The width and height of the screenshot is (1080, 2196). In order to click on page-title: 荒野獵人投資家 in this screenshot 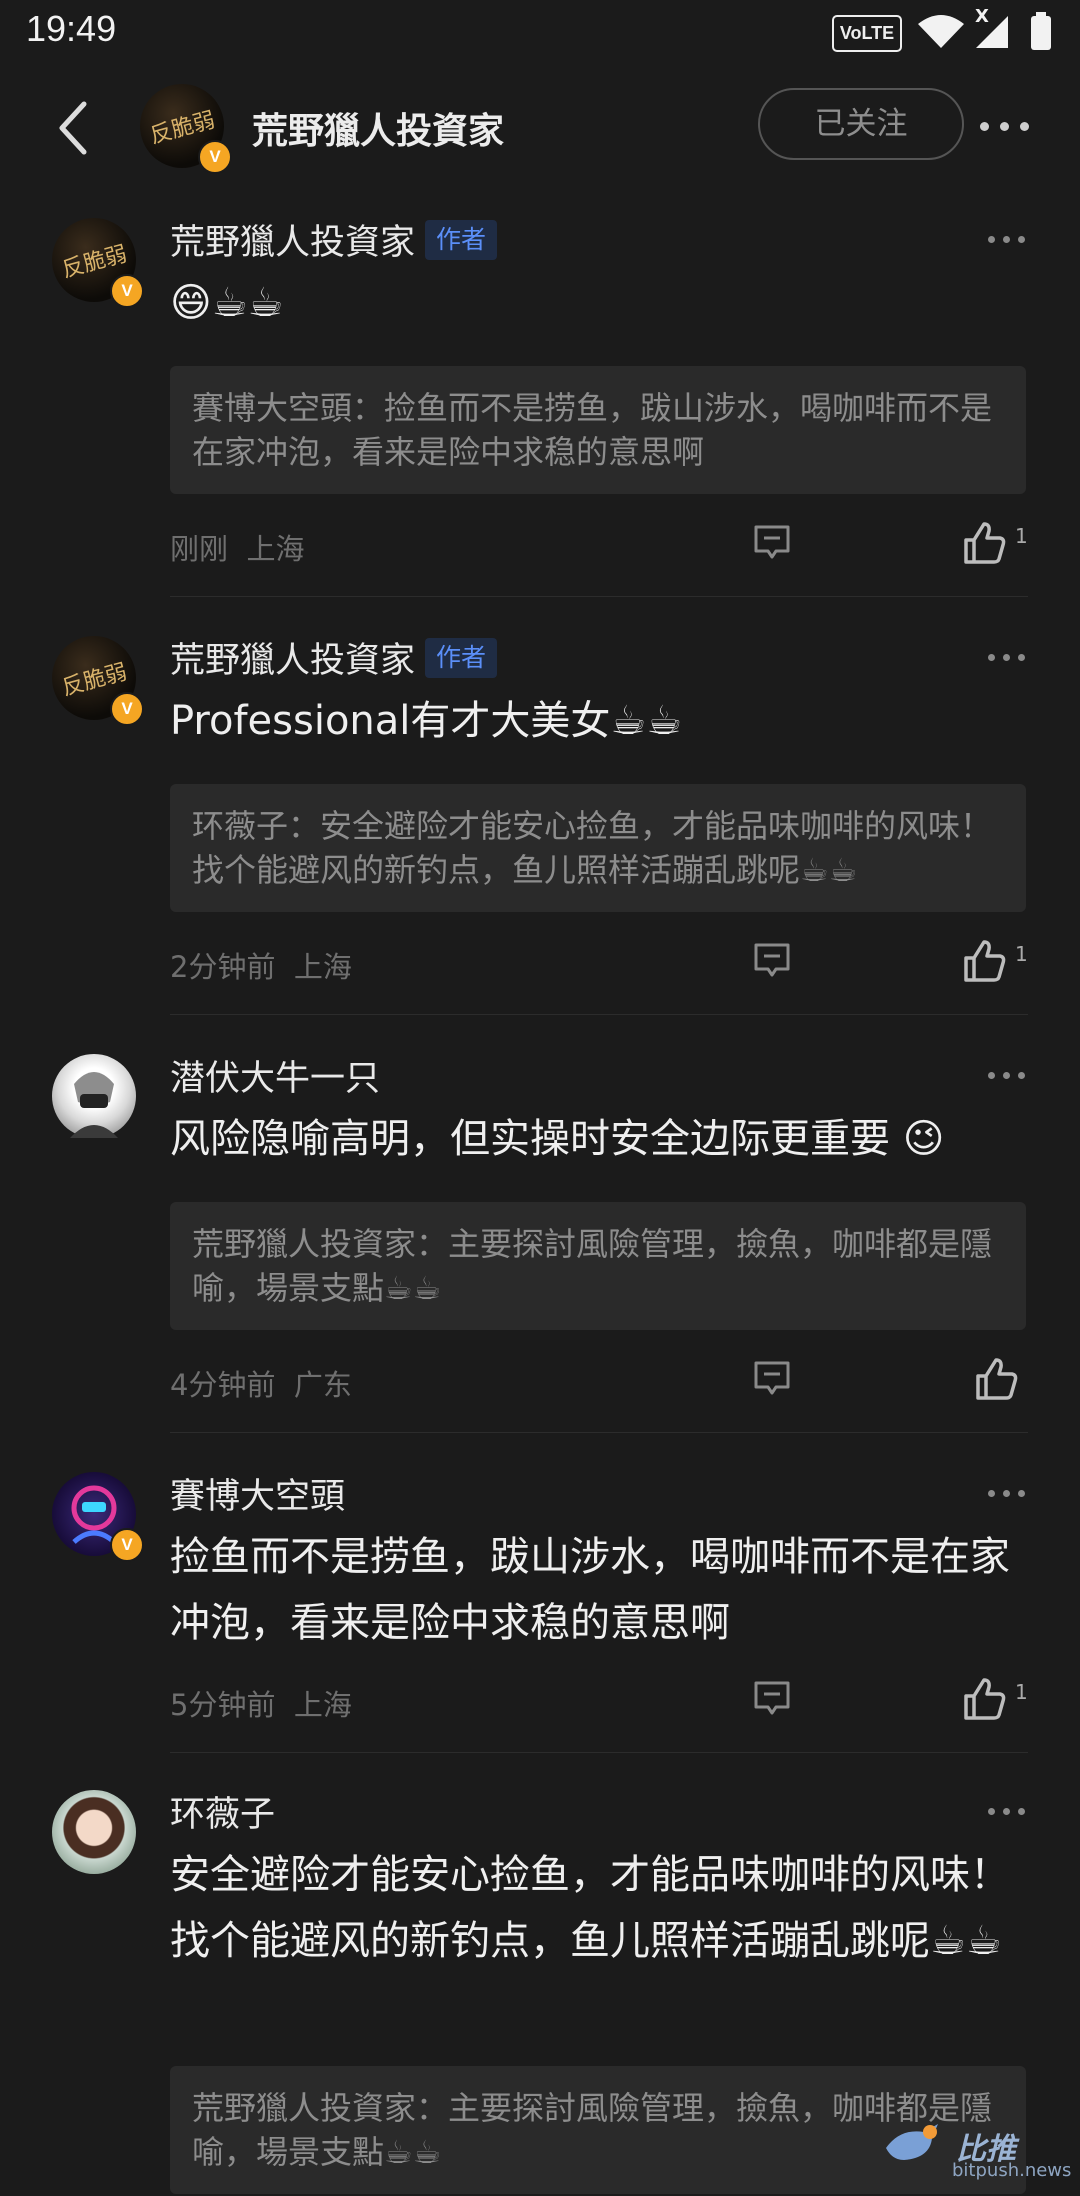, I will do `click(378, 131)`.